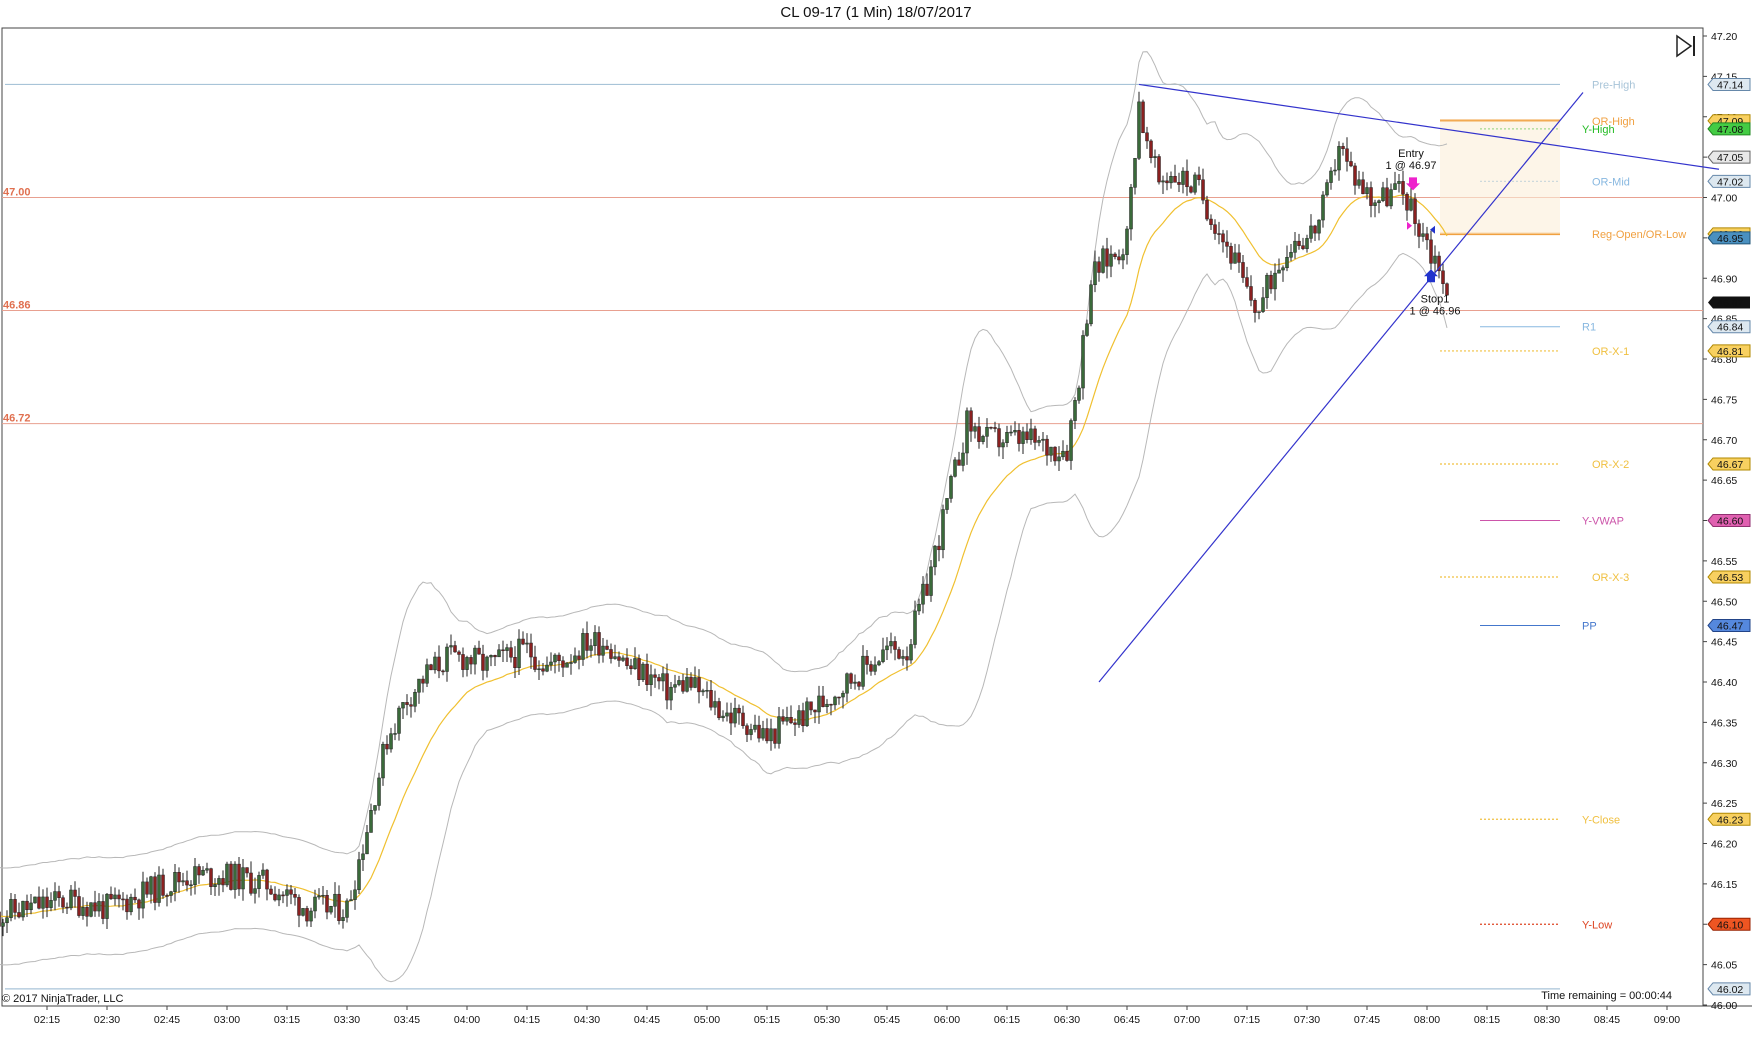 This screenshot has height=1054, width=1752. Describe the element at coordinates (1409, 225) in the screenshot. I see `entry-marker-icon` at that location.